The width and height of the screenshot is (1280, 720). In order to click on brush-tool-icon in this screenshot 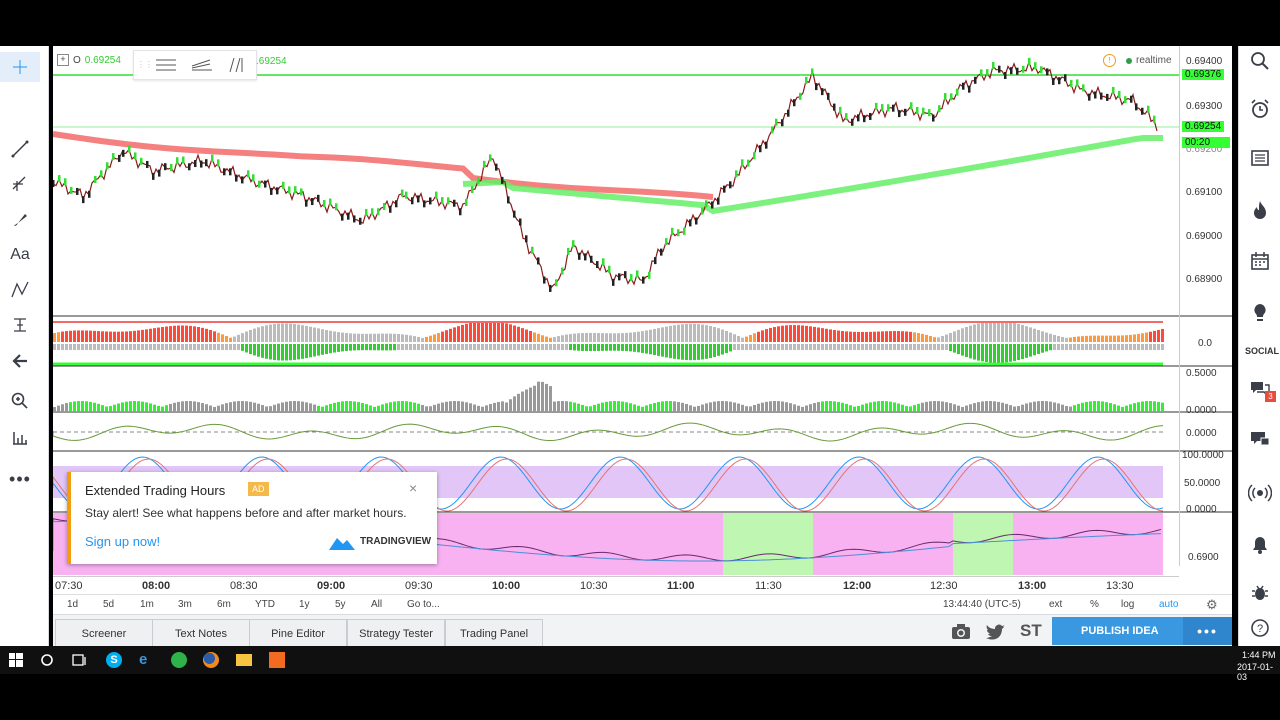, I will do `click(20, 220)`.